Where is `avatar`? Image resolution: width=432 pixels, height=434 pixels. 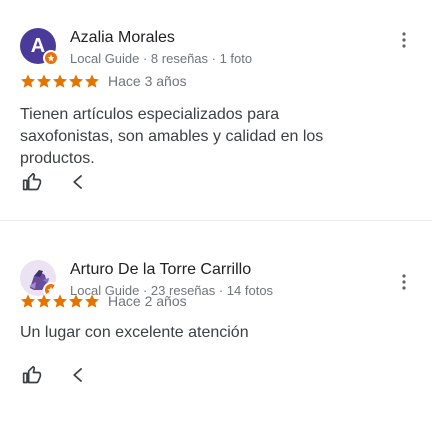
avatar is located at coordinates (38, 278).